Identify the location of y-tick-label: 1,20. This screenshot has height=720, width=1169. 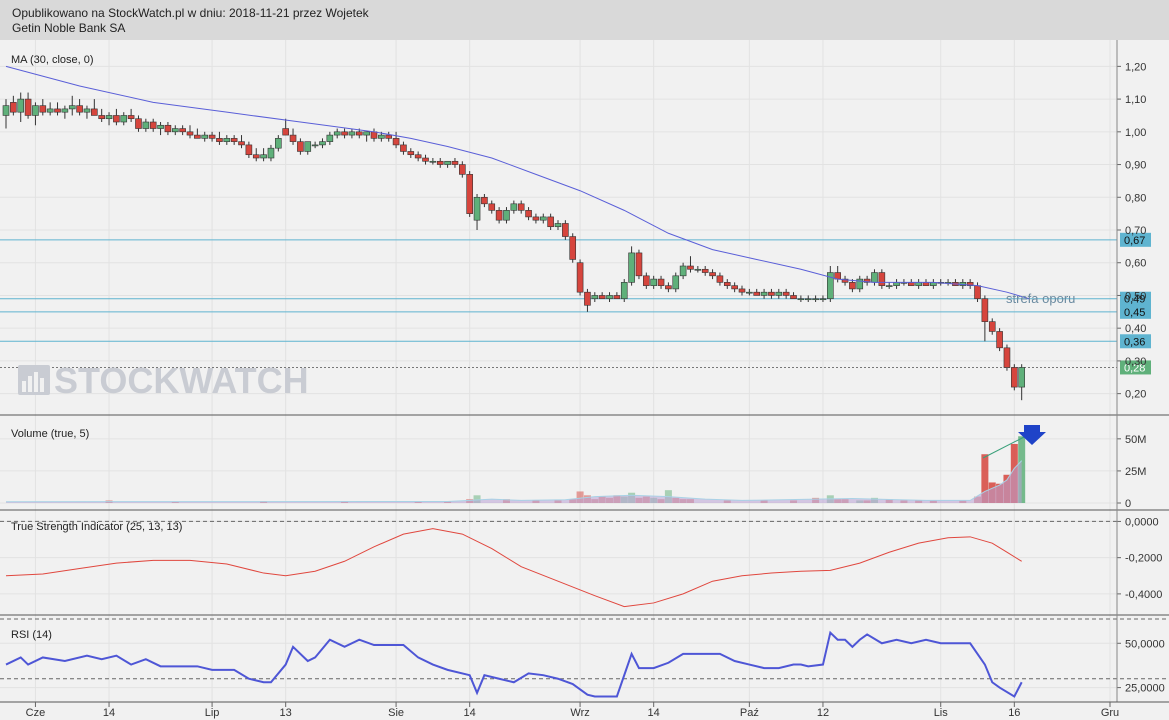
(1135, 67).